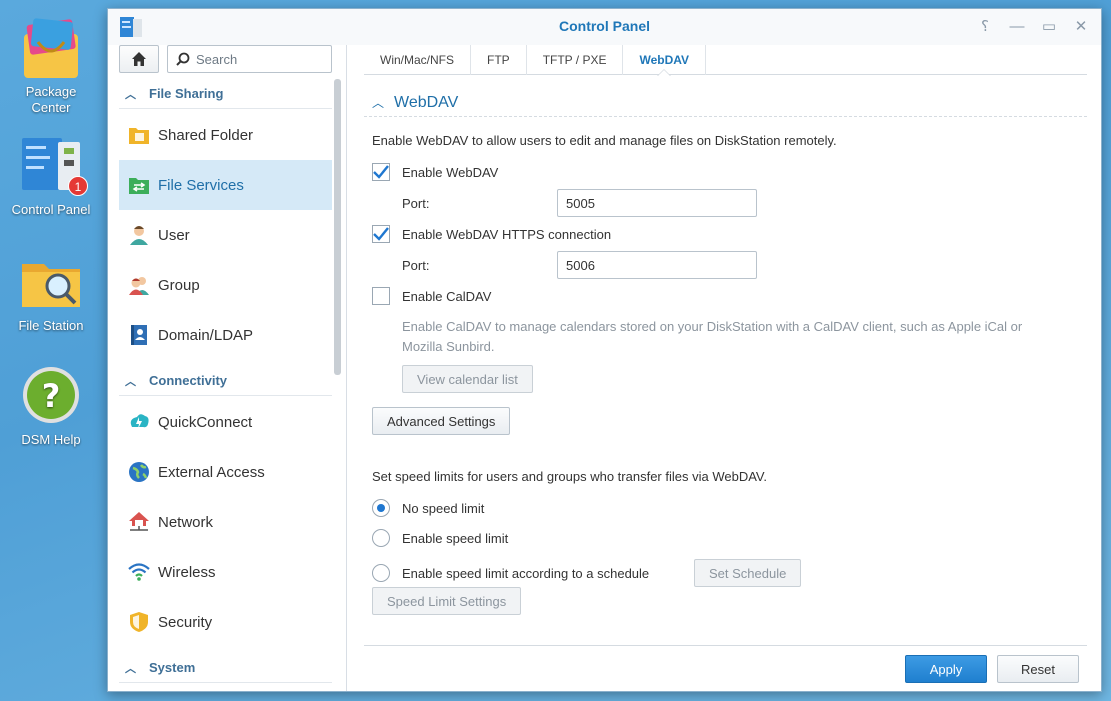  What do you see at coordinates (225, 522) in the screenshot?
I see `sidebar-item-network: Network` at bounding box center [225, 522].